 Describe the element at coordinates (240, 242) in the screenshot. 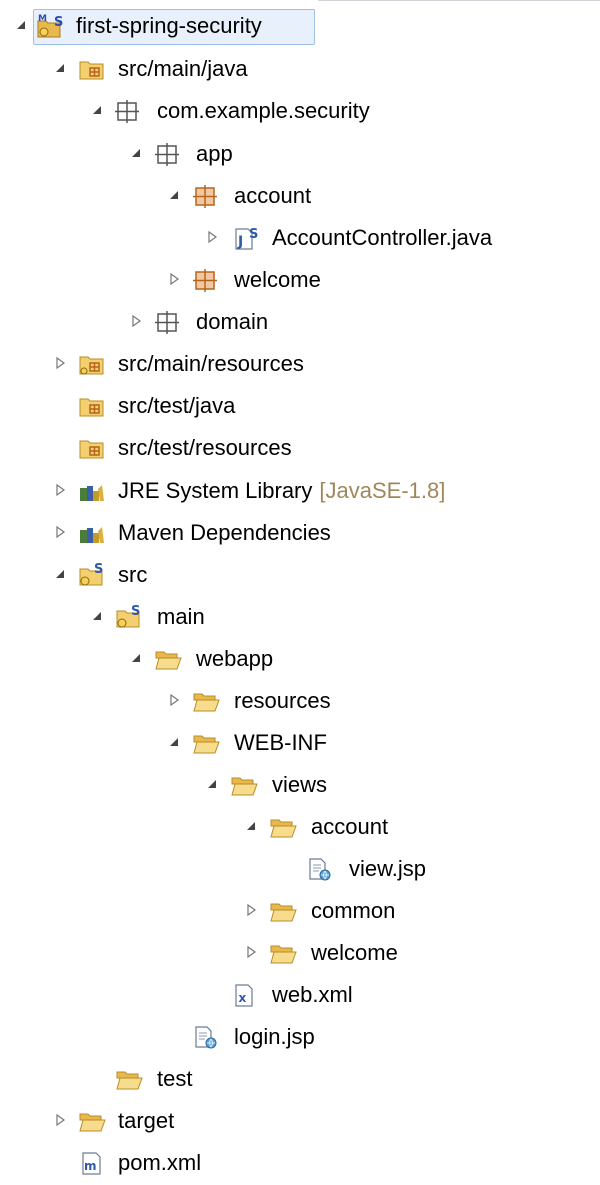

I see `svg-text: J` at that location.